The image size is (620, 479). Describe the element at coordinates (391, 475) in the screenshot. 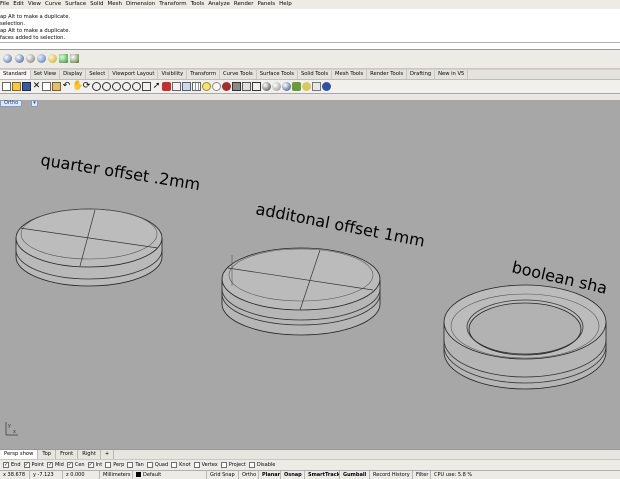

I see `record-history-toggle: Record History` at that location.